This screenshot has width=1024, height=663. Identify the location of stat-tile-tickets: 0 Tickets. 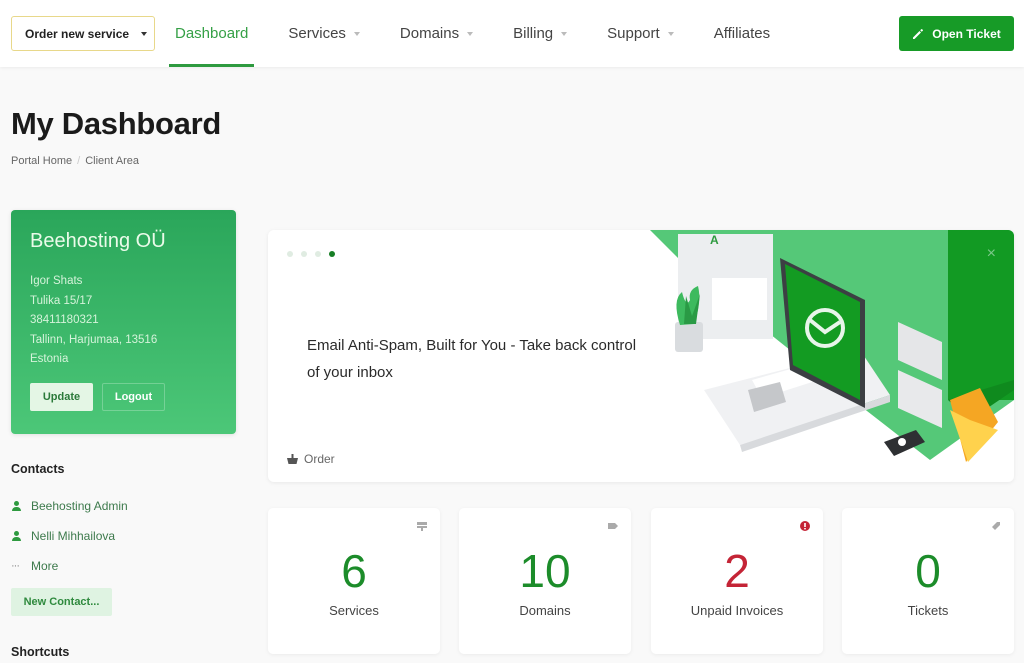
(928, 581).